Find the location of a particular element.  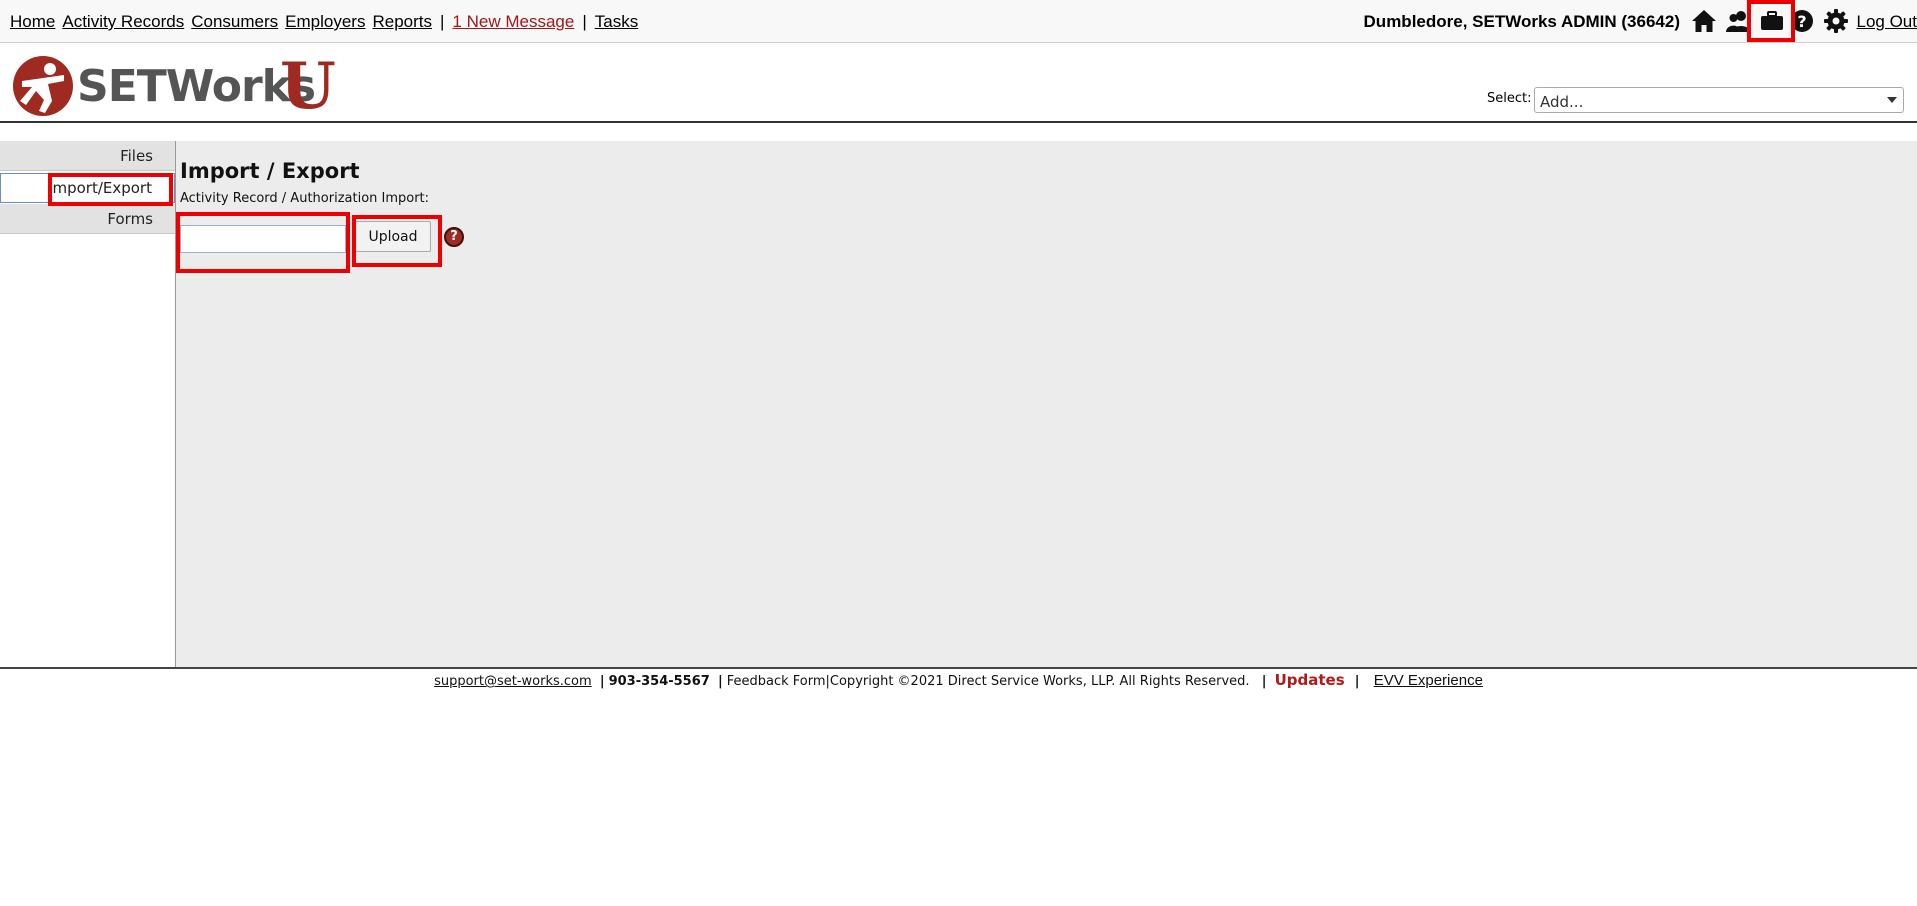

setworks-logo: SETWorks U is located at coordinates (177, 86).